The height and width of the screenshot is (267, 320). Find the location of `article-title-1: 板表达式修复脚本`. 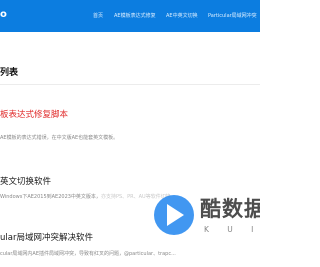

article-title-1: 板表达式修复脚本 is located at coordinates (34, 114).